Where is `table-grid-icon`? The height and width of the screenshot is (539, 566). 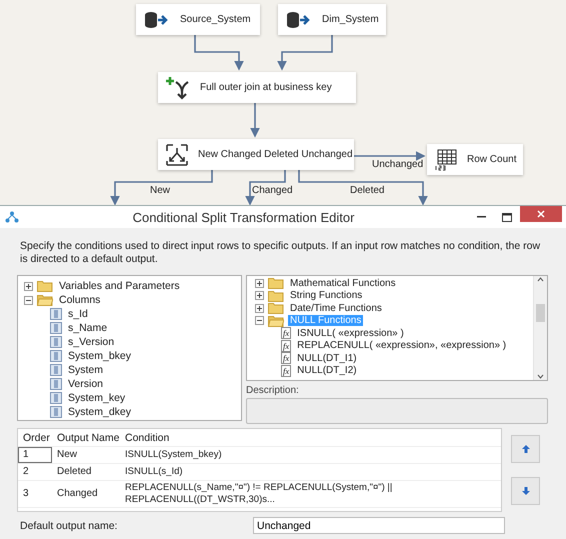
table-grid-icon is located at coordinates (446, 159).